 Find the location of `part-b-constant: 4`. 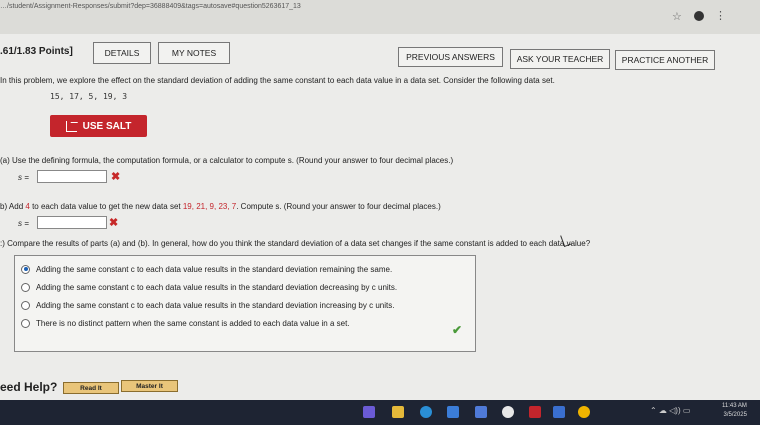

part-b-constant: 4 is located at coordinates (27, 206).